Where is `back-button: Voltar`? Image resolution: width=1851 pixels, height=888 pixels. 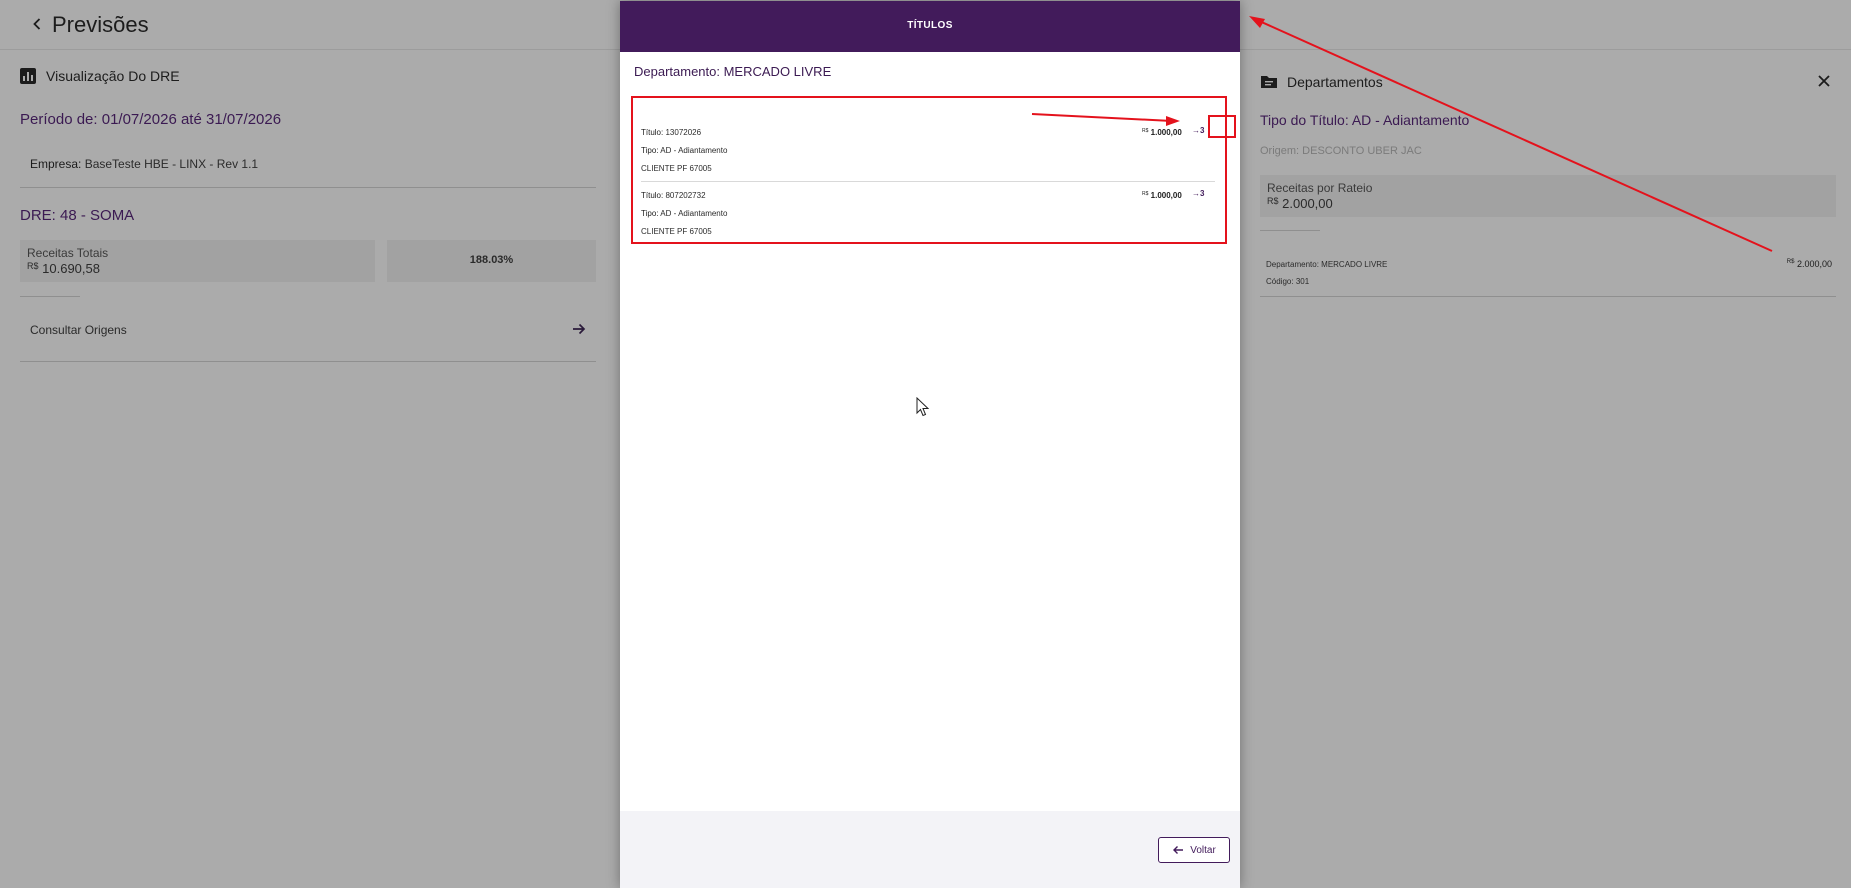 back-button: Voltar is located at coordinates (1194, 850).